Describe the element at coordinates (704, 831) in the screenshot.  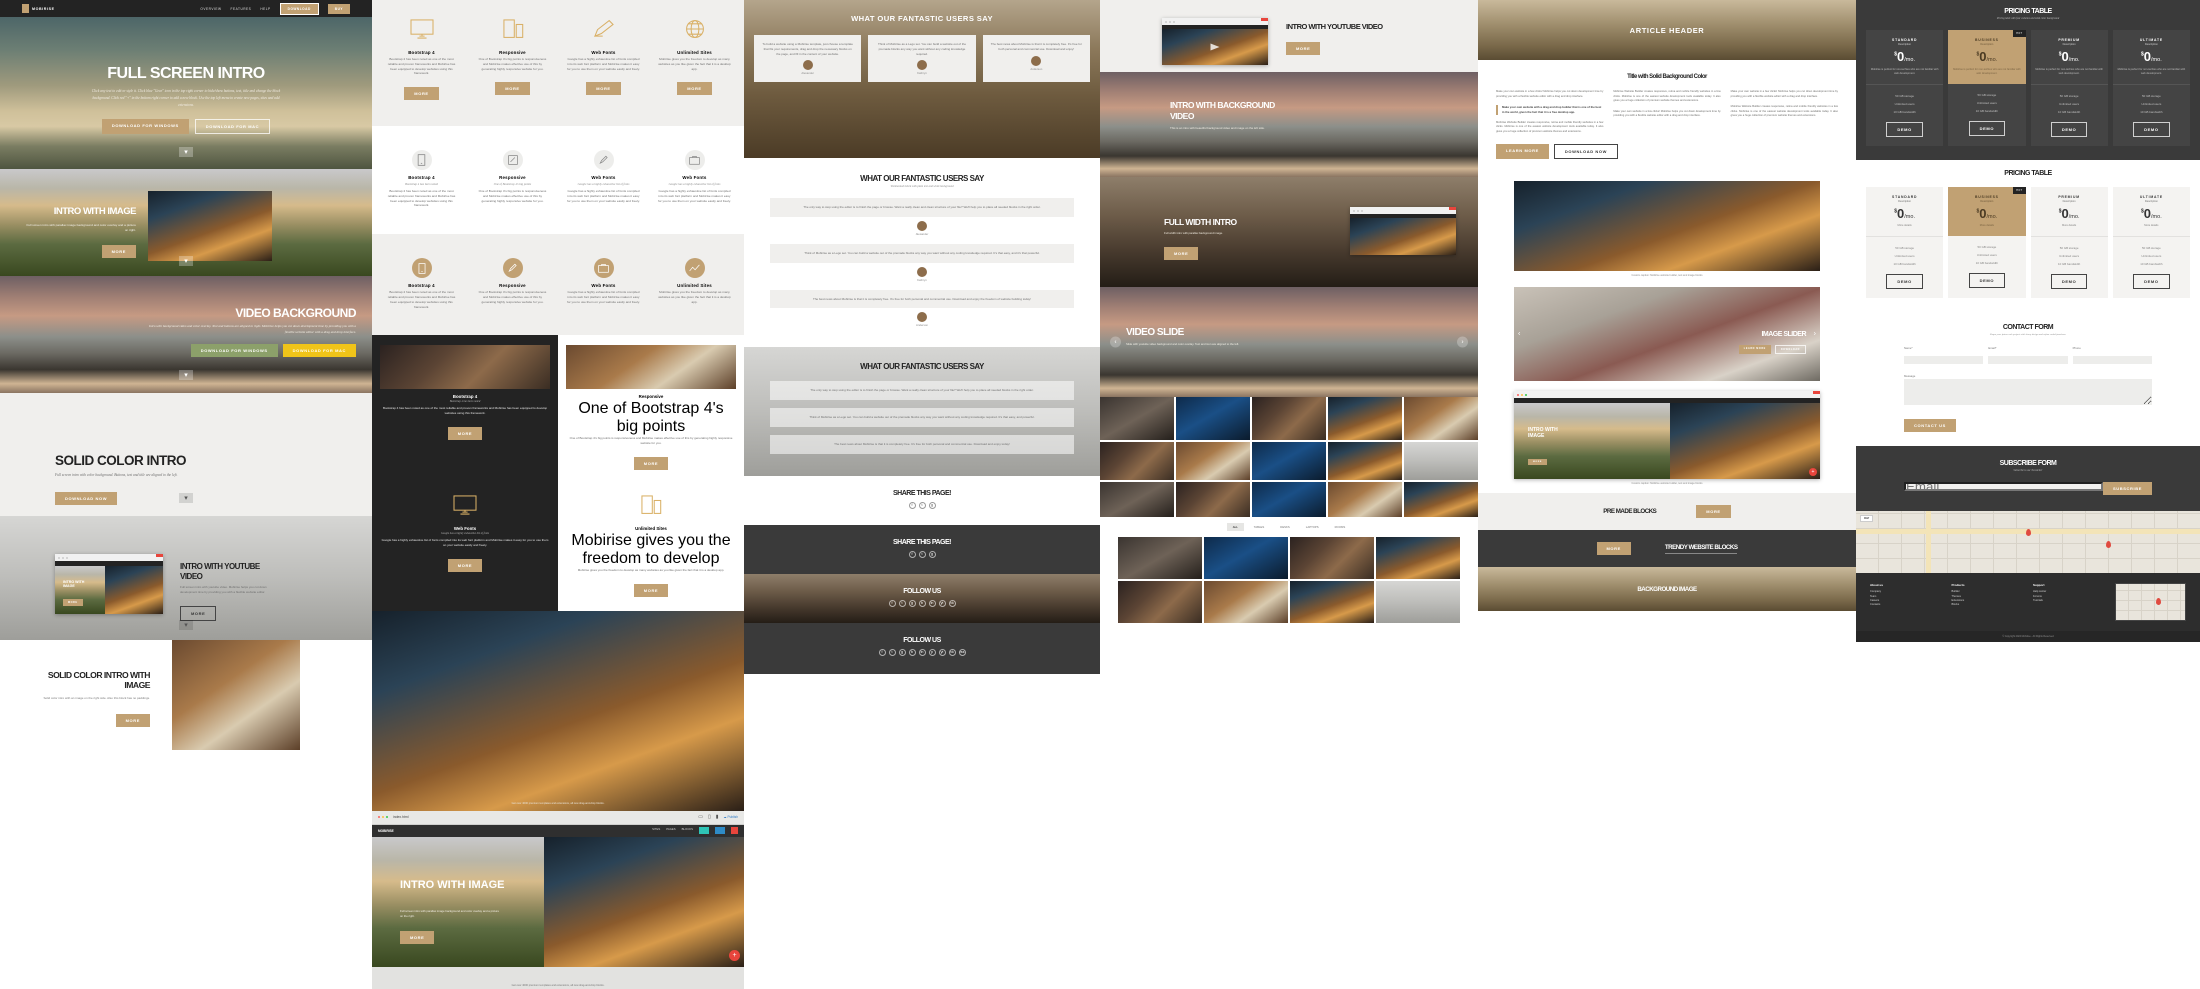
I see `editor-action-green` at that location.